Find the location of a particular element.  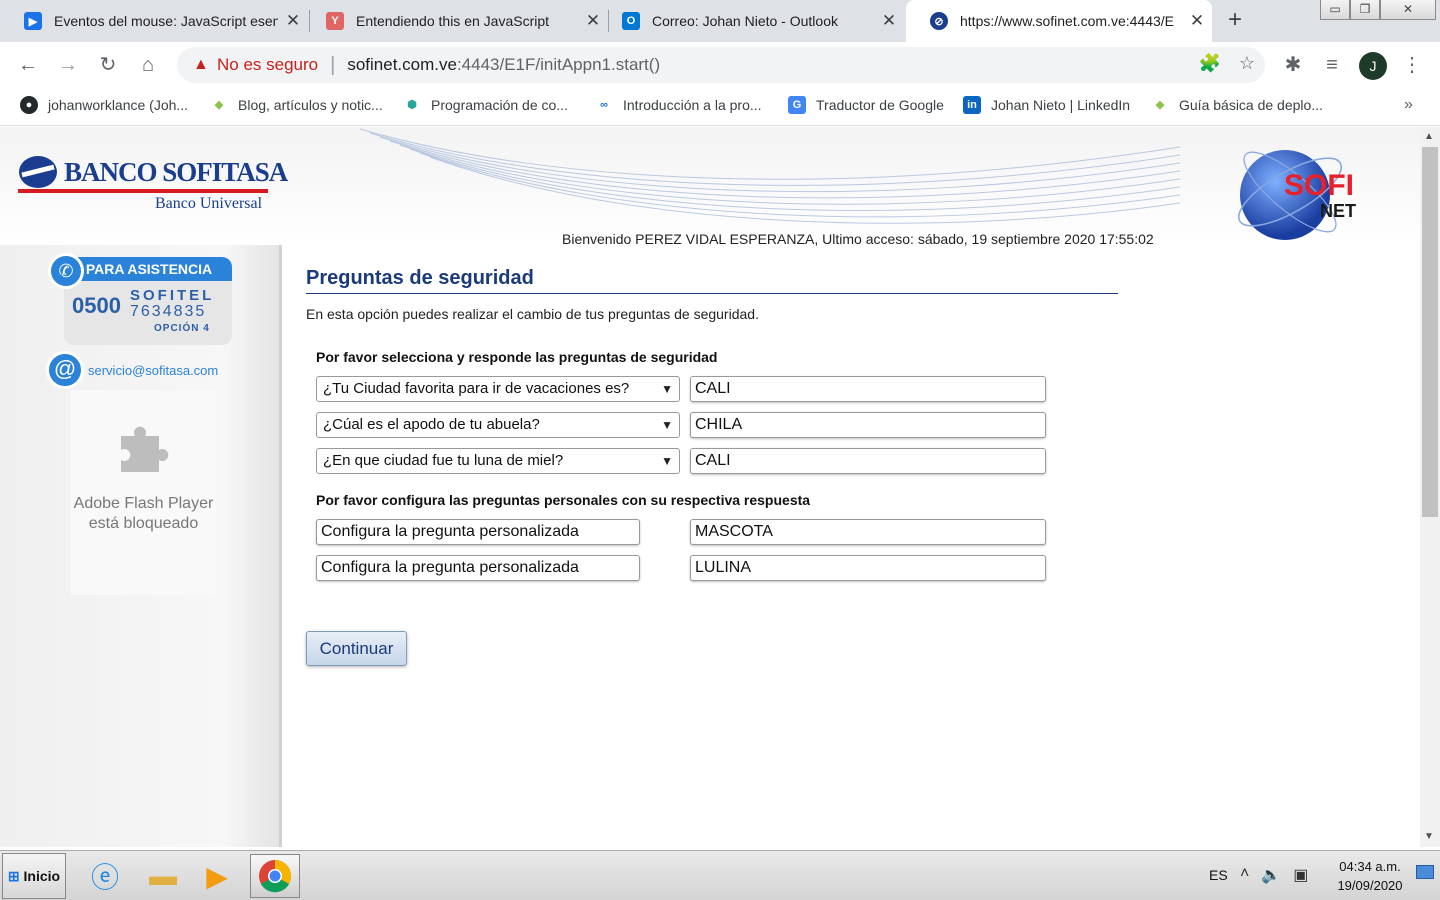

assistance-digits: 7634835 is located at coordinates (168, 311).